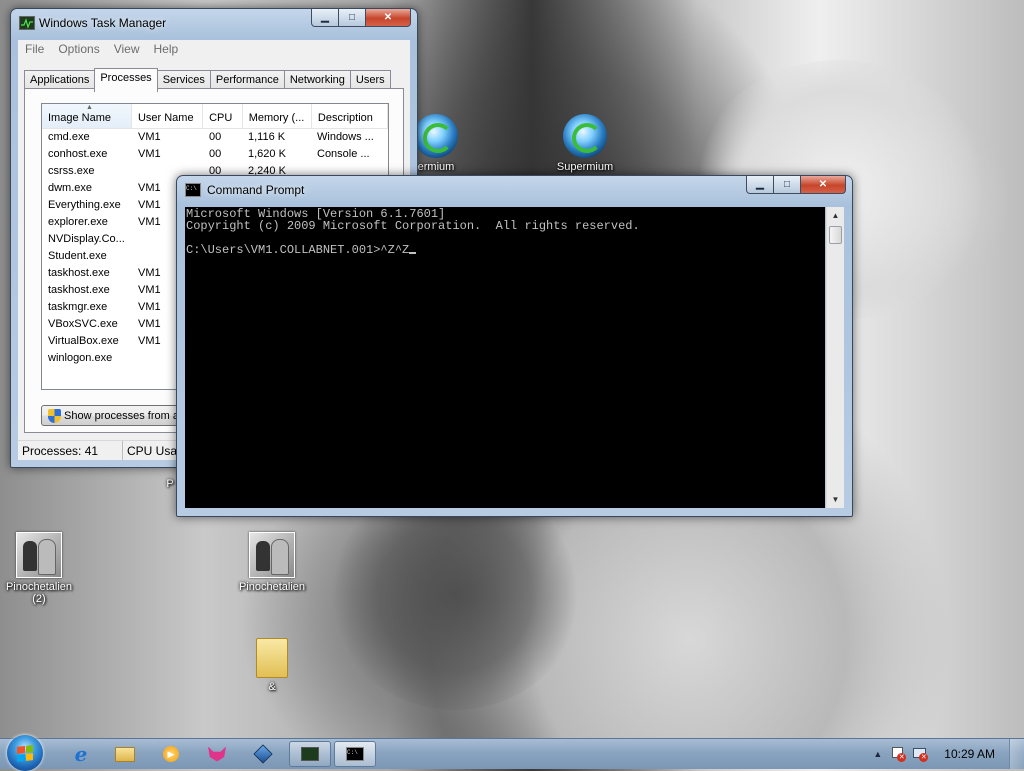  I want to click on taskbar: e ▶ C:\ ▲ ✕ ✕ 10:29 AM, so click(512, 753).